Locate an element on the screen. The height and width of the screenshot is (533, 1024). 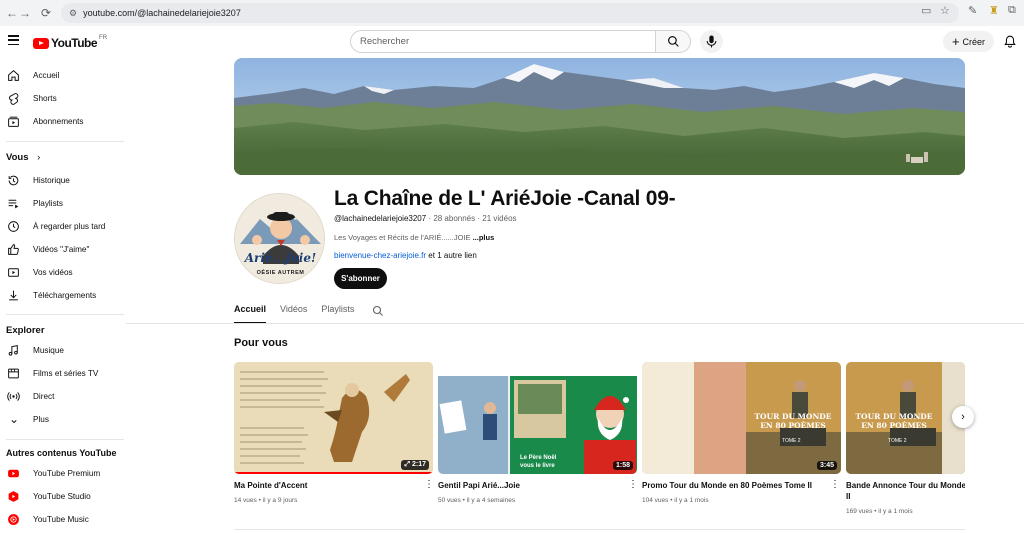
sidebar-item-label: Musique is located at coordinates (48, 350).